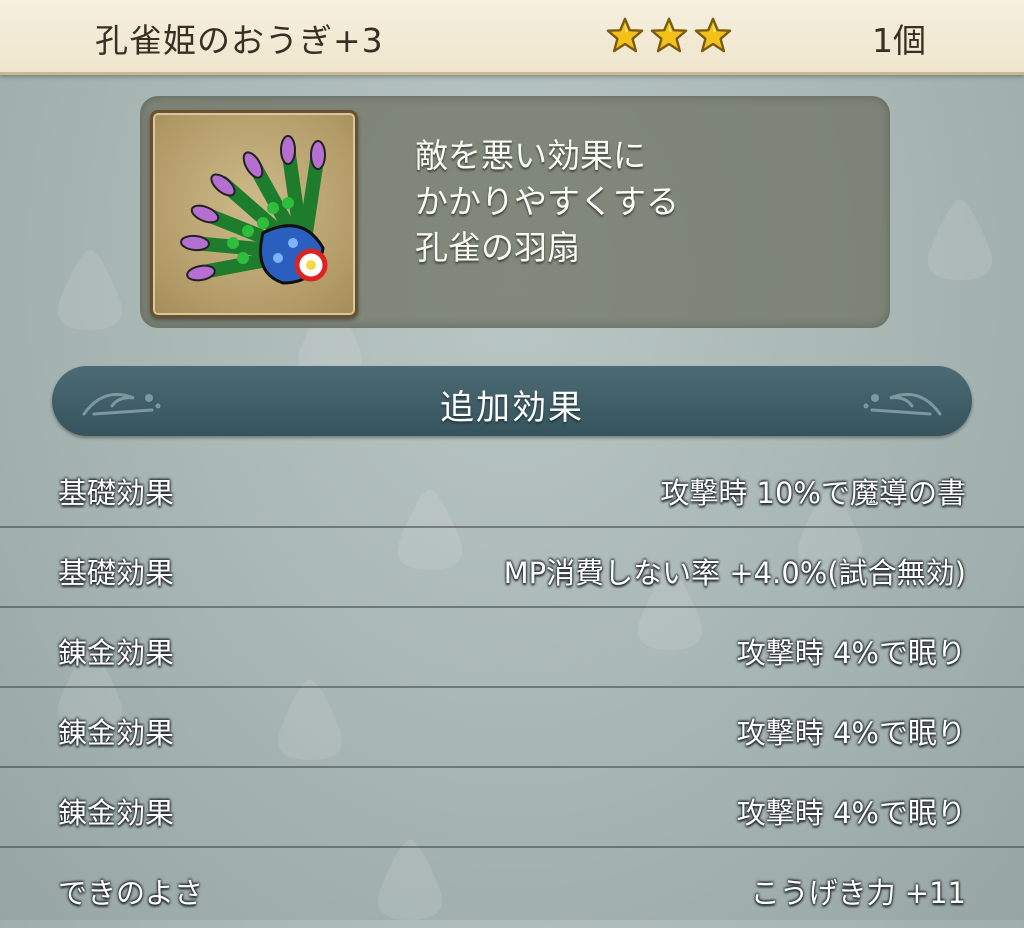 The height and width of the screenshot is (928, 1024). What do you see at coordinates (813, 493) in the screenshot?
I see `effect-value: 攻撃時 10%で魔導の書` at bounding box center [813, 493].